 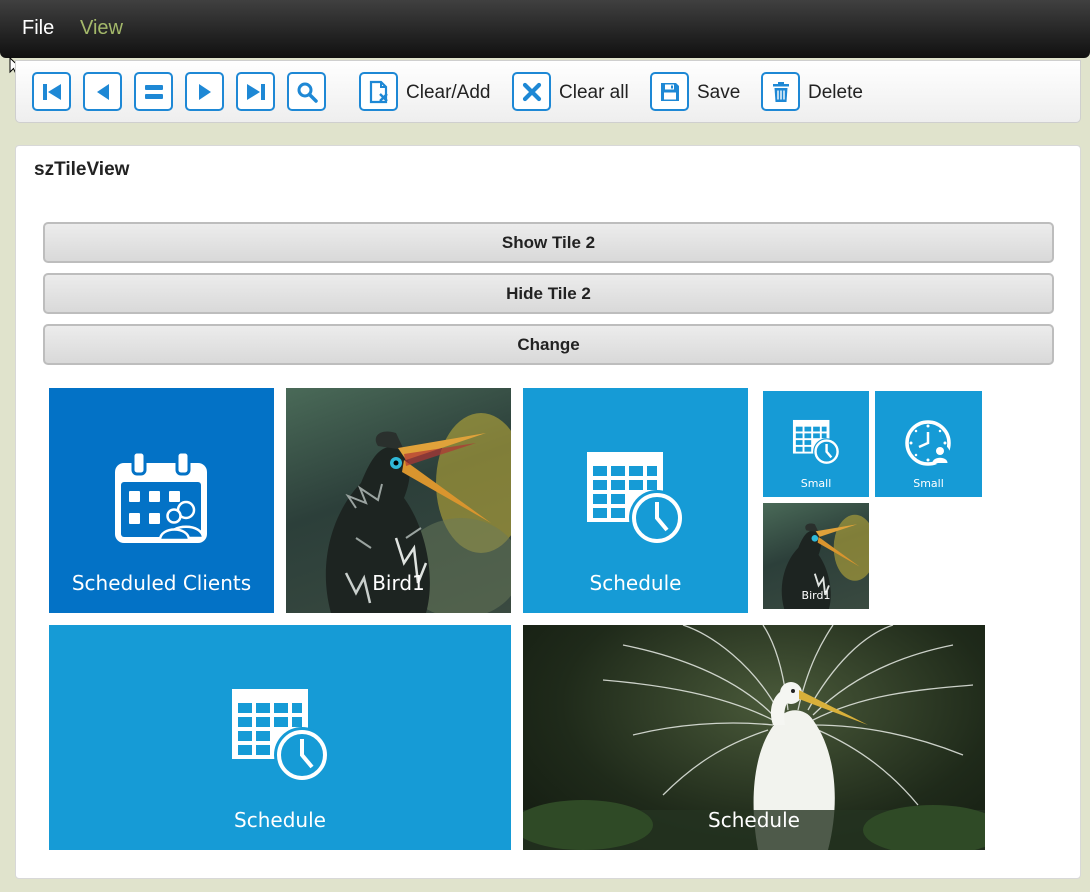 I want to click on document-clear-icon, so click(x=378, y=91).